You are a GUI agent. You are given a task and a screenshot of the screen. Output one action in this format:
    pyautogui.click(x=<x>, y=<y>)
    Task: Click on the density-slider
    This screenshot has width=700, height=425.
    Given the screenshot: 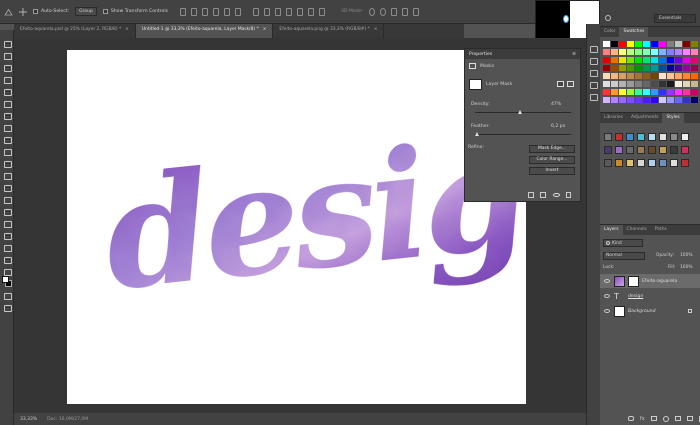 What is the action you would take?
    pyautogui.click(x=523, y=112)
    